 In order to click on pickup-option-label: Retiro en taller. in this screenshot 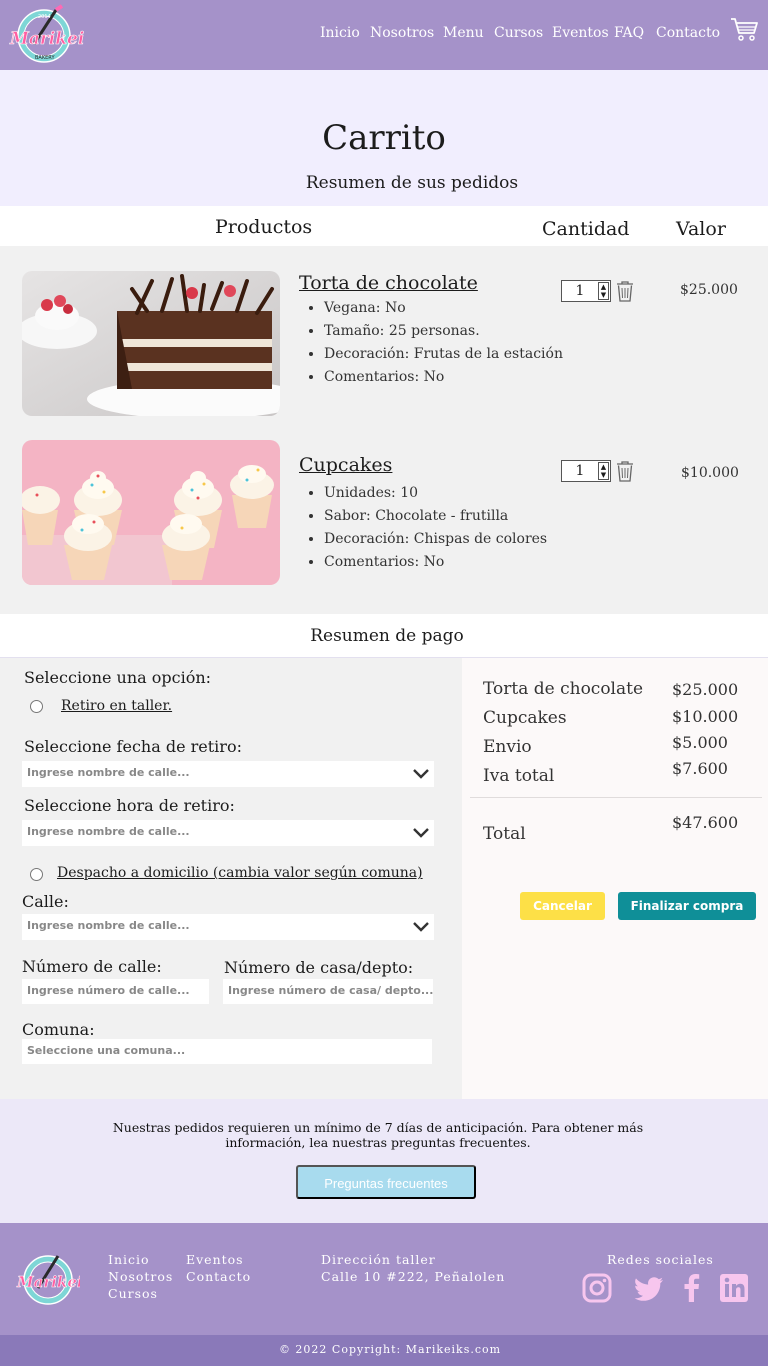, I will do `click(116, 706)`.